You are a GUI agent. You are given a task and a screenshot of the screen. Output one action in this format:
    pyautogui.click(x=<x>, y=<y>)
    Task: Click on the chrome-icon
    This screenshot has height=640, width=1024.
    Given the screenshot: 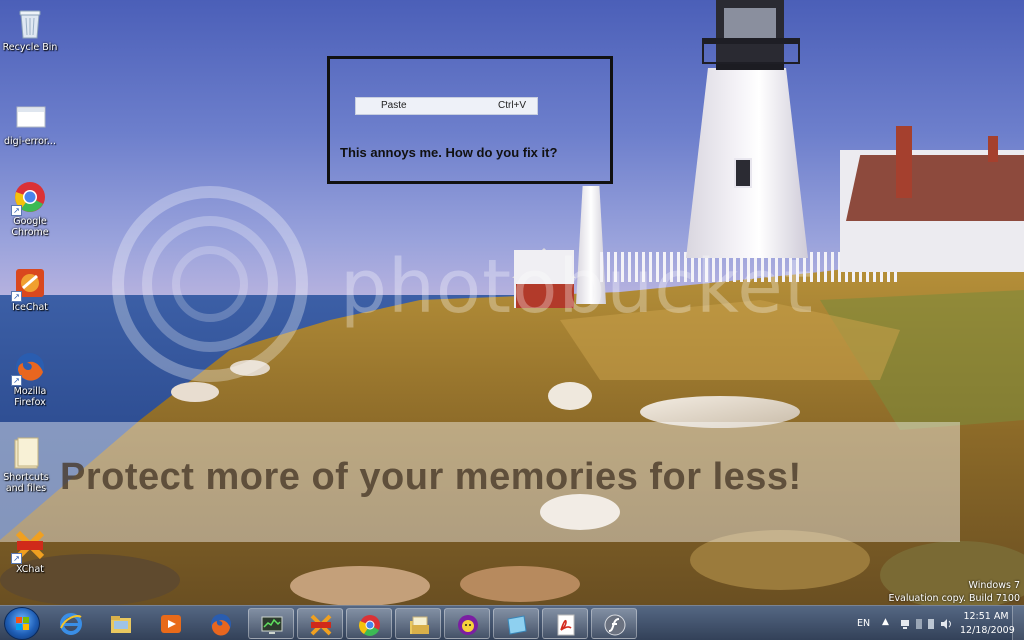 What is the action you would take?
    pyautogui.click(x=369, y=625)
    